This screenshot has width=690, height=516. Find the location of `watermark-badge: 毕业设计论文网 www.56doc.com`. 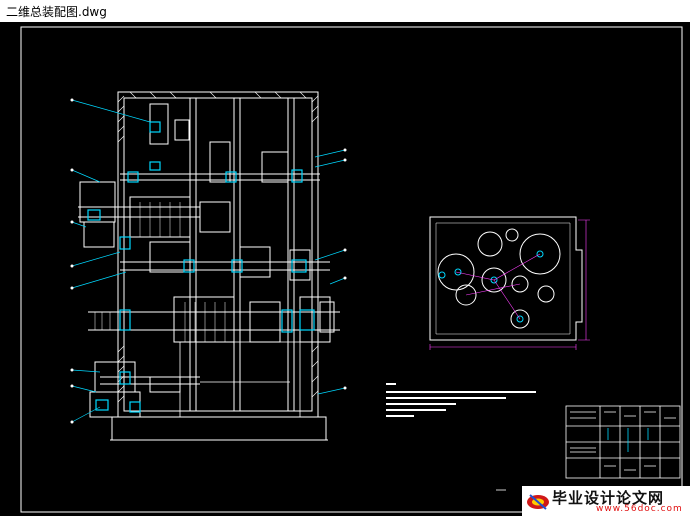

watermark-badge: 毕业设计论文网 www.56doc.com is located at coordinates (606, 501).